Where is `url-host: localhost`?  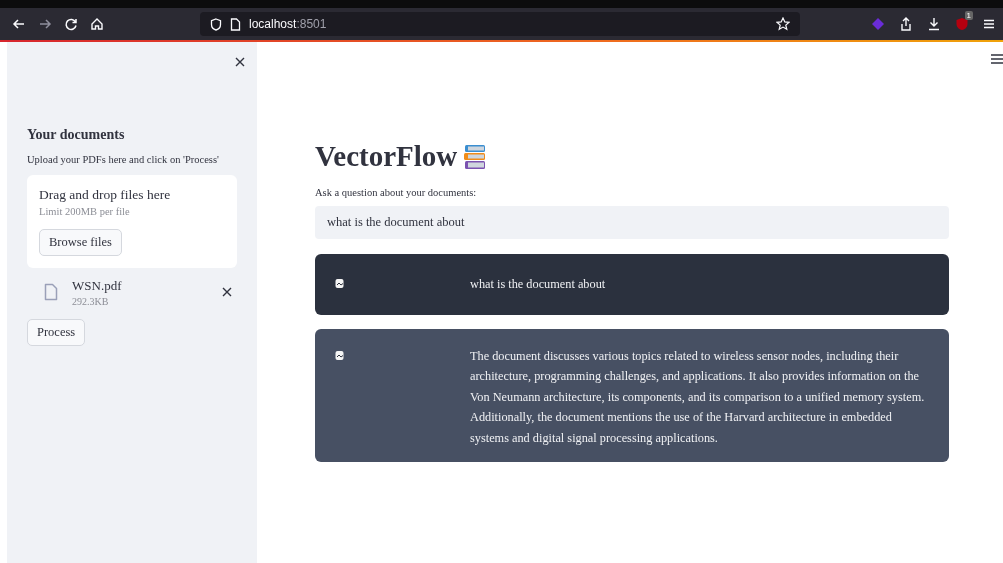 url-host: localhost is located at coordinates (273, 24).